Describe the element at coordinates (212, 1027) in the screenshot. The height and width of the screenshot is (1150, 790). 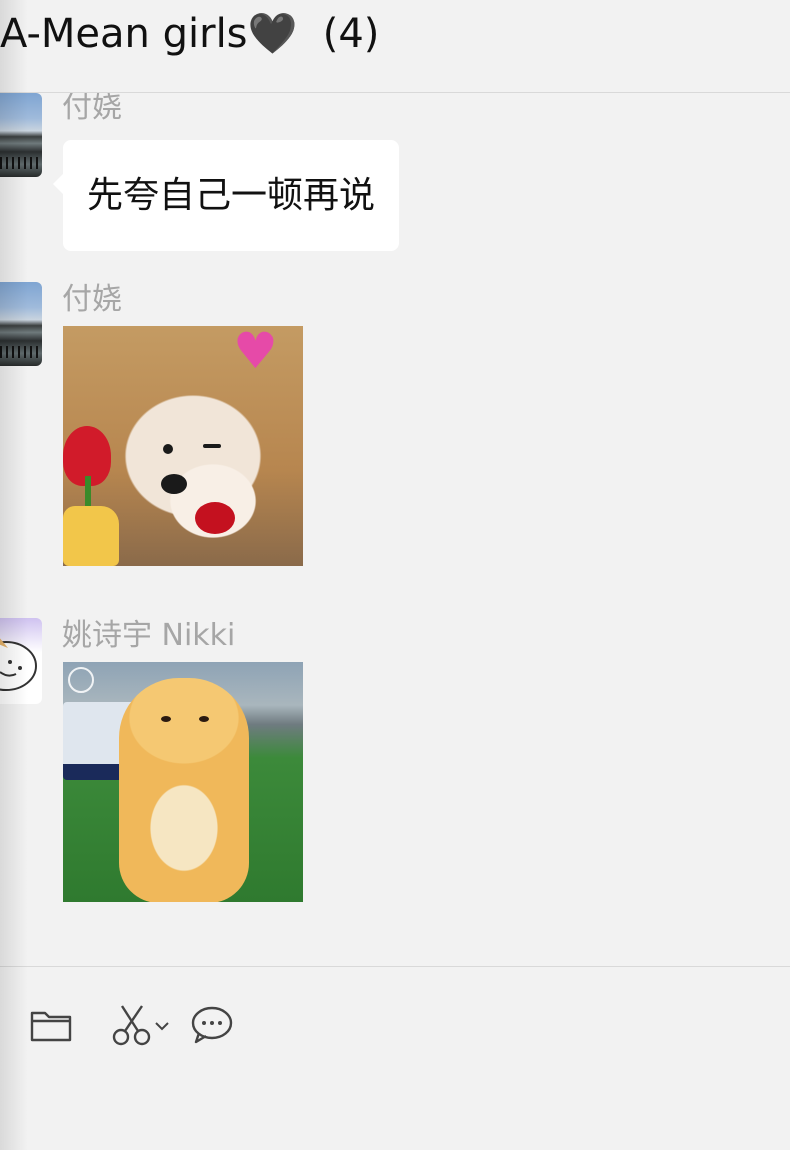
I see `chat-bubble-icon` at that location.